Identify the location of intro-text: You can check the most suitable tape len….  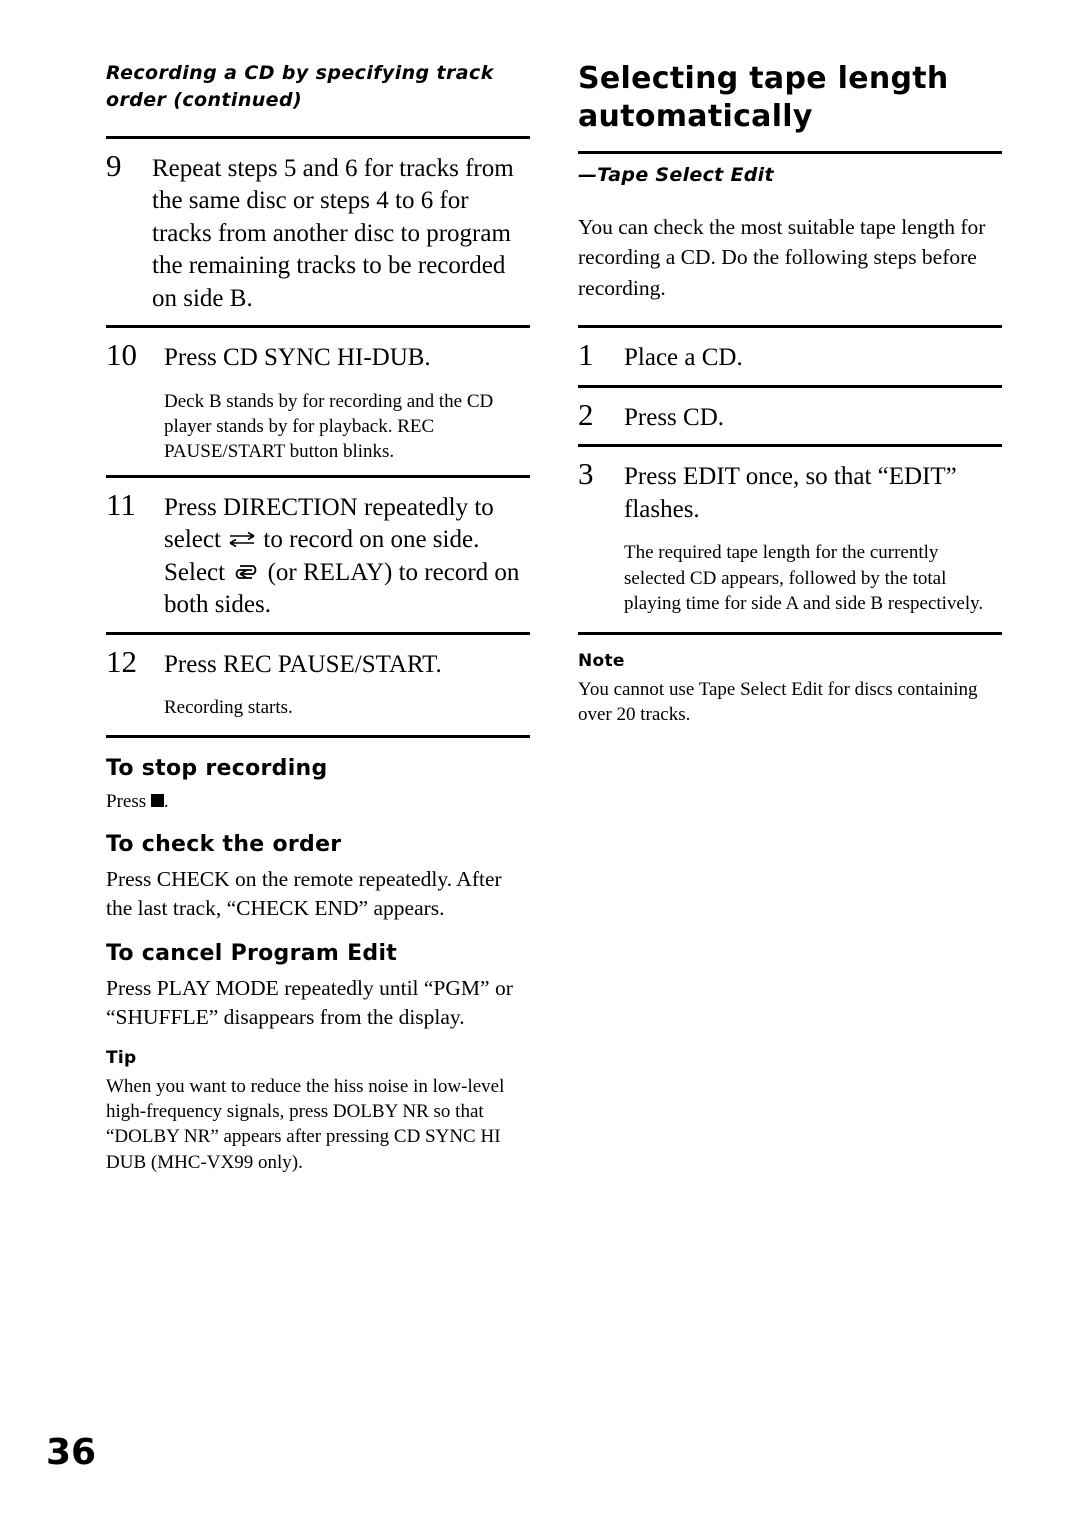
(782, 257).